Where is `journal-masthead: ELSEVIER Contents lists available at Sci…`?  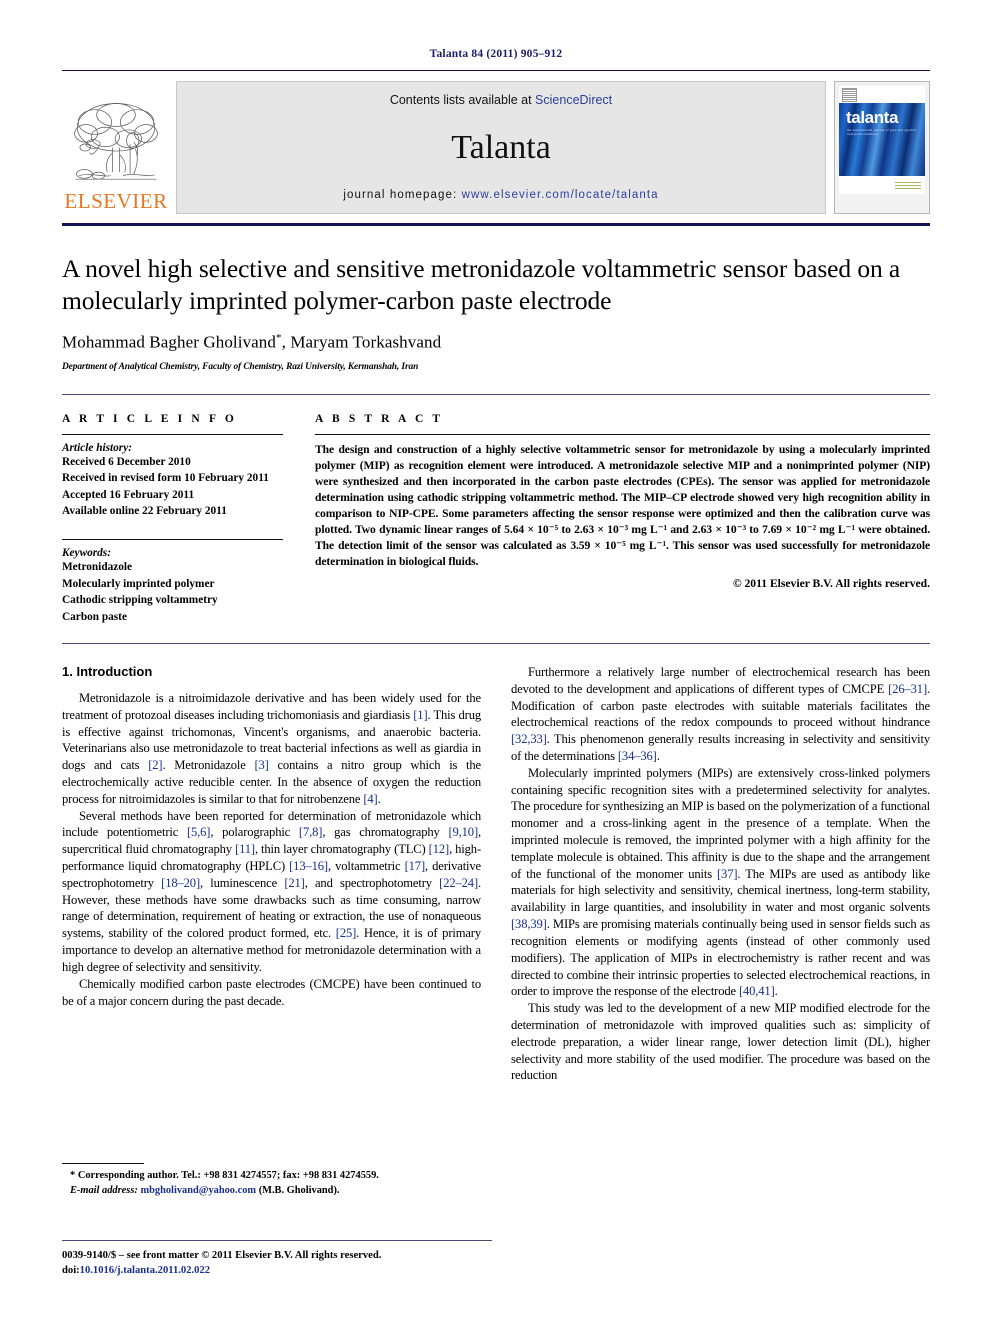
journal-masthead: ELSEVIER Contents lists available at Sci… is located at coordinates (496, 147).